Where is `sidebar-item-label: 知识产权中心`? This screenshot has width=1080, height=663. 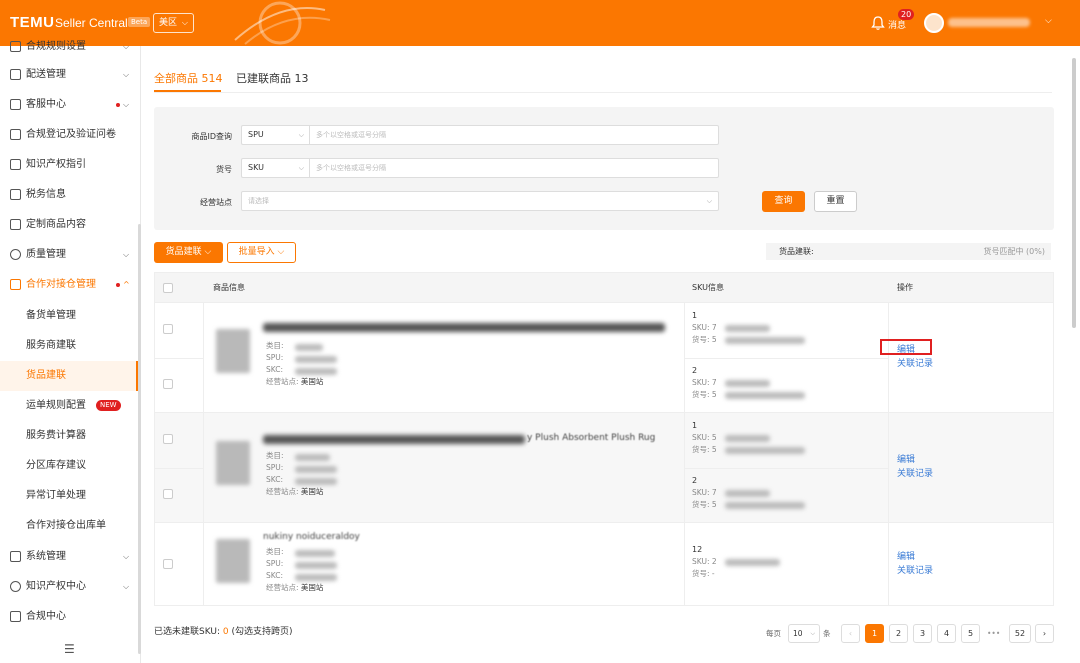
sidebar-item-label: 知识产权中心 is located at coordinates (56, 586).